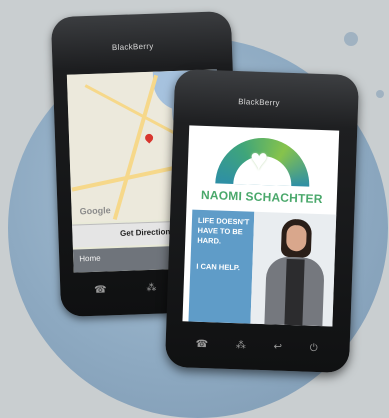 The height and width of the screenshot is (418, 389). Describe the element at coordinates (277, 346) in the screenshot. I see `back-key-icon: ↩` at that location.